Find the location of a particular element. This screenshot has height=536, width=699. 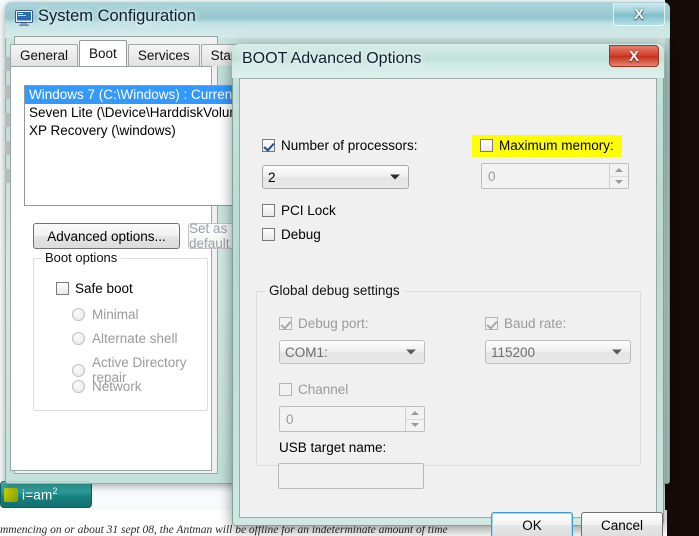

channel-value: 0 is located at coordinates (290, 419).